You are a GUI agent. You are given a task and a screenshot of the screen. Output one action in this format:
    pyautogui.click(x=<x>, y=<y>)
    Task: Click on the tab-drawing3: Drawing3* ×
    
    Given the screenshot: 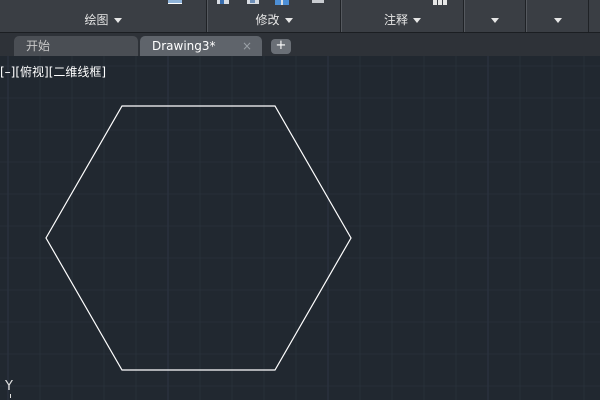 What is the action you would take?
    pyautogui.click(x=201, y=46)
    